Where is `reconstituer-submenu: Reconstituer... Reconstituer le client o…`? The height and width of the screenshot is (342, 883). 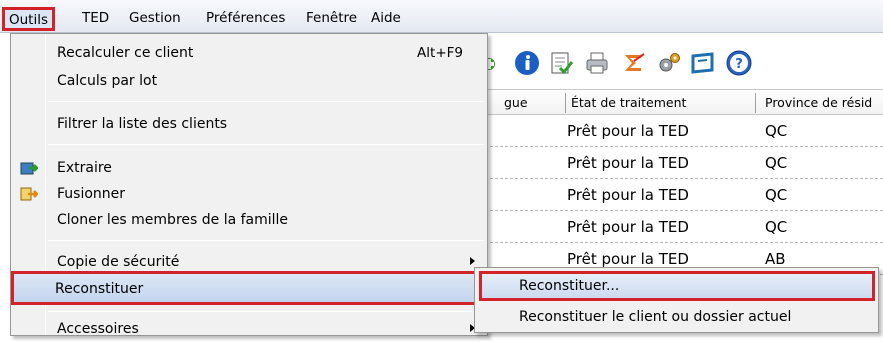
reconstituer-submenu: Reconstituer... Reconstituer le client o… is located at coordinates (676, 300).